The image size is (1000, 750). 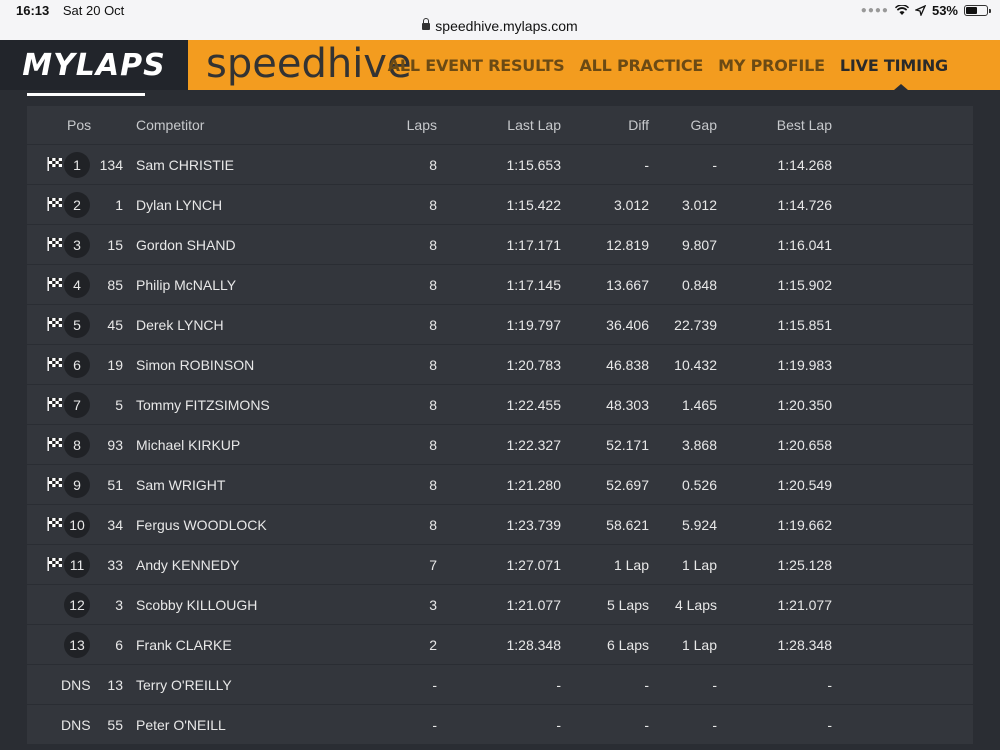 What do you see at coordinates (196, 605) in the screenshot?
I see `competitor-name: Scobby KILLOUGH` at bounding box center [196, 605].